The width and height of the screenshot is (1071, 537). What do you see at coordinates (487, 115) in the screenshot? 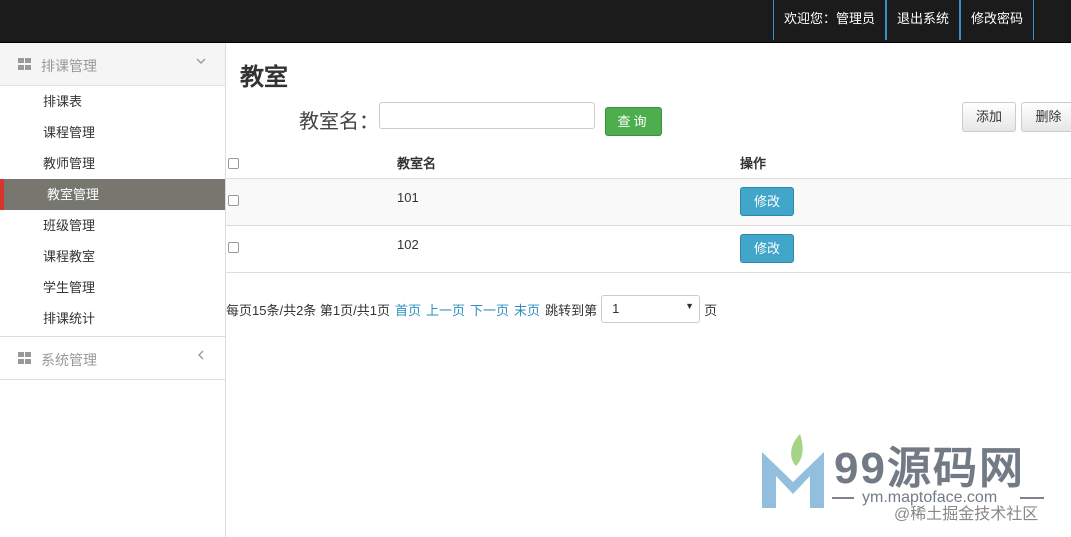
I see `classroom-name-input` at bounding box center [487, 115].